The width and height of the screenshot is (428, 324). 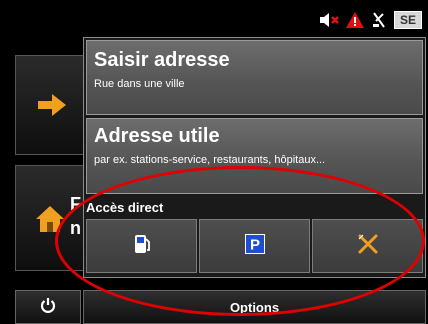 What do you see at coordinates (50, 221) in the screenshot?
I see `home-icon` at bounding box center [50, 221].